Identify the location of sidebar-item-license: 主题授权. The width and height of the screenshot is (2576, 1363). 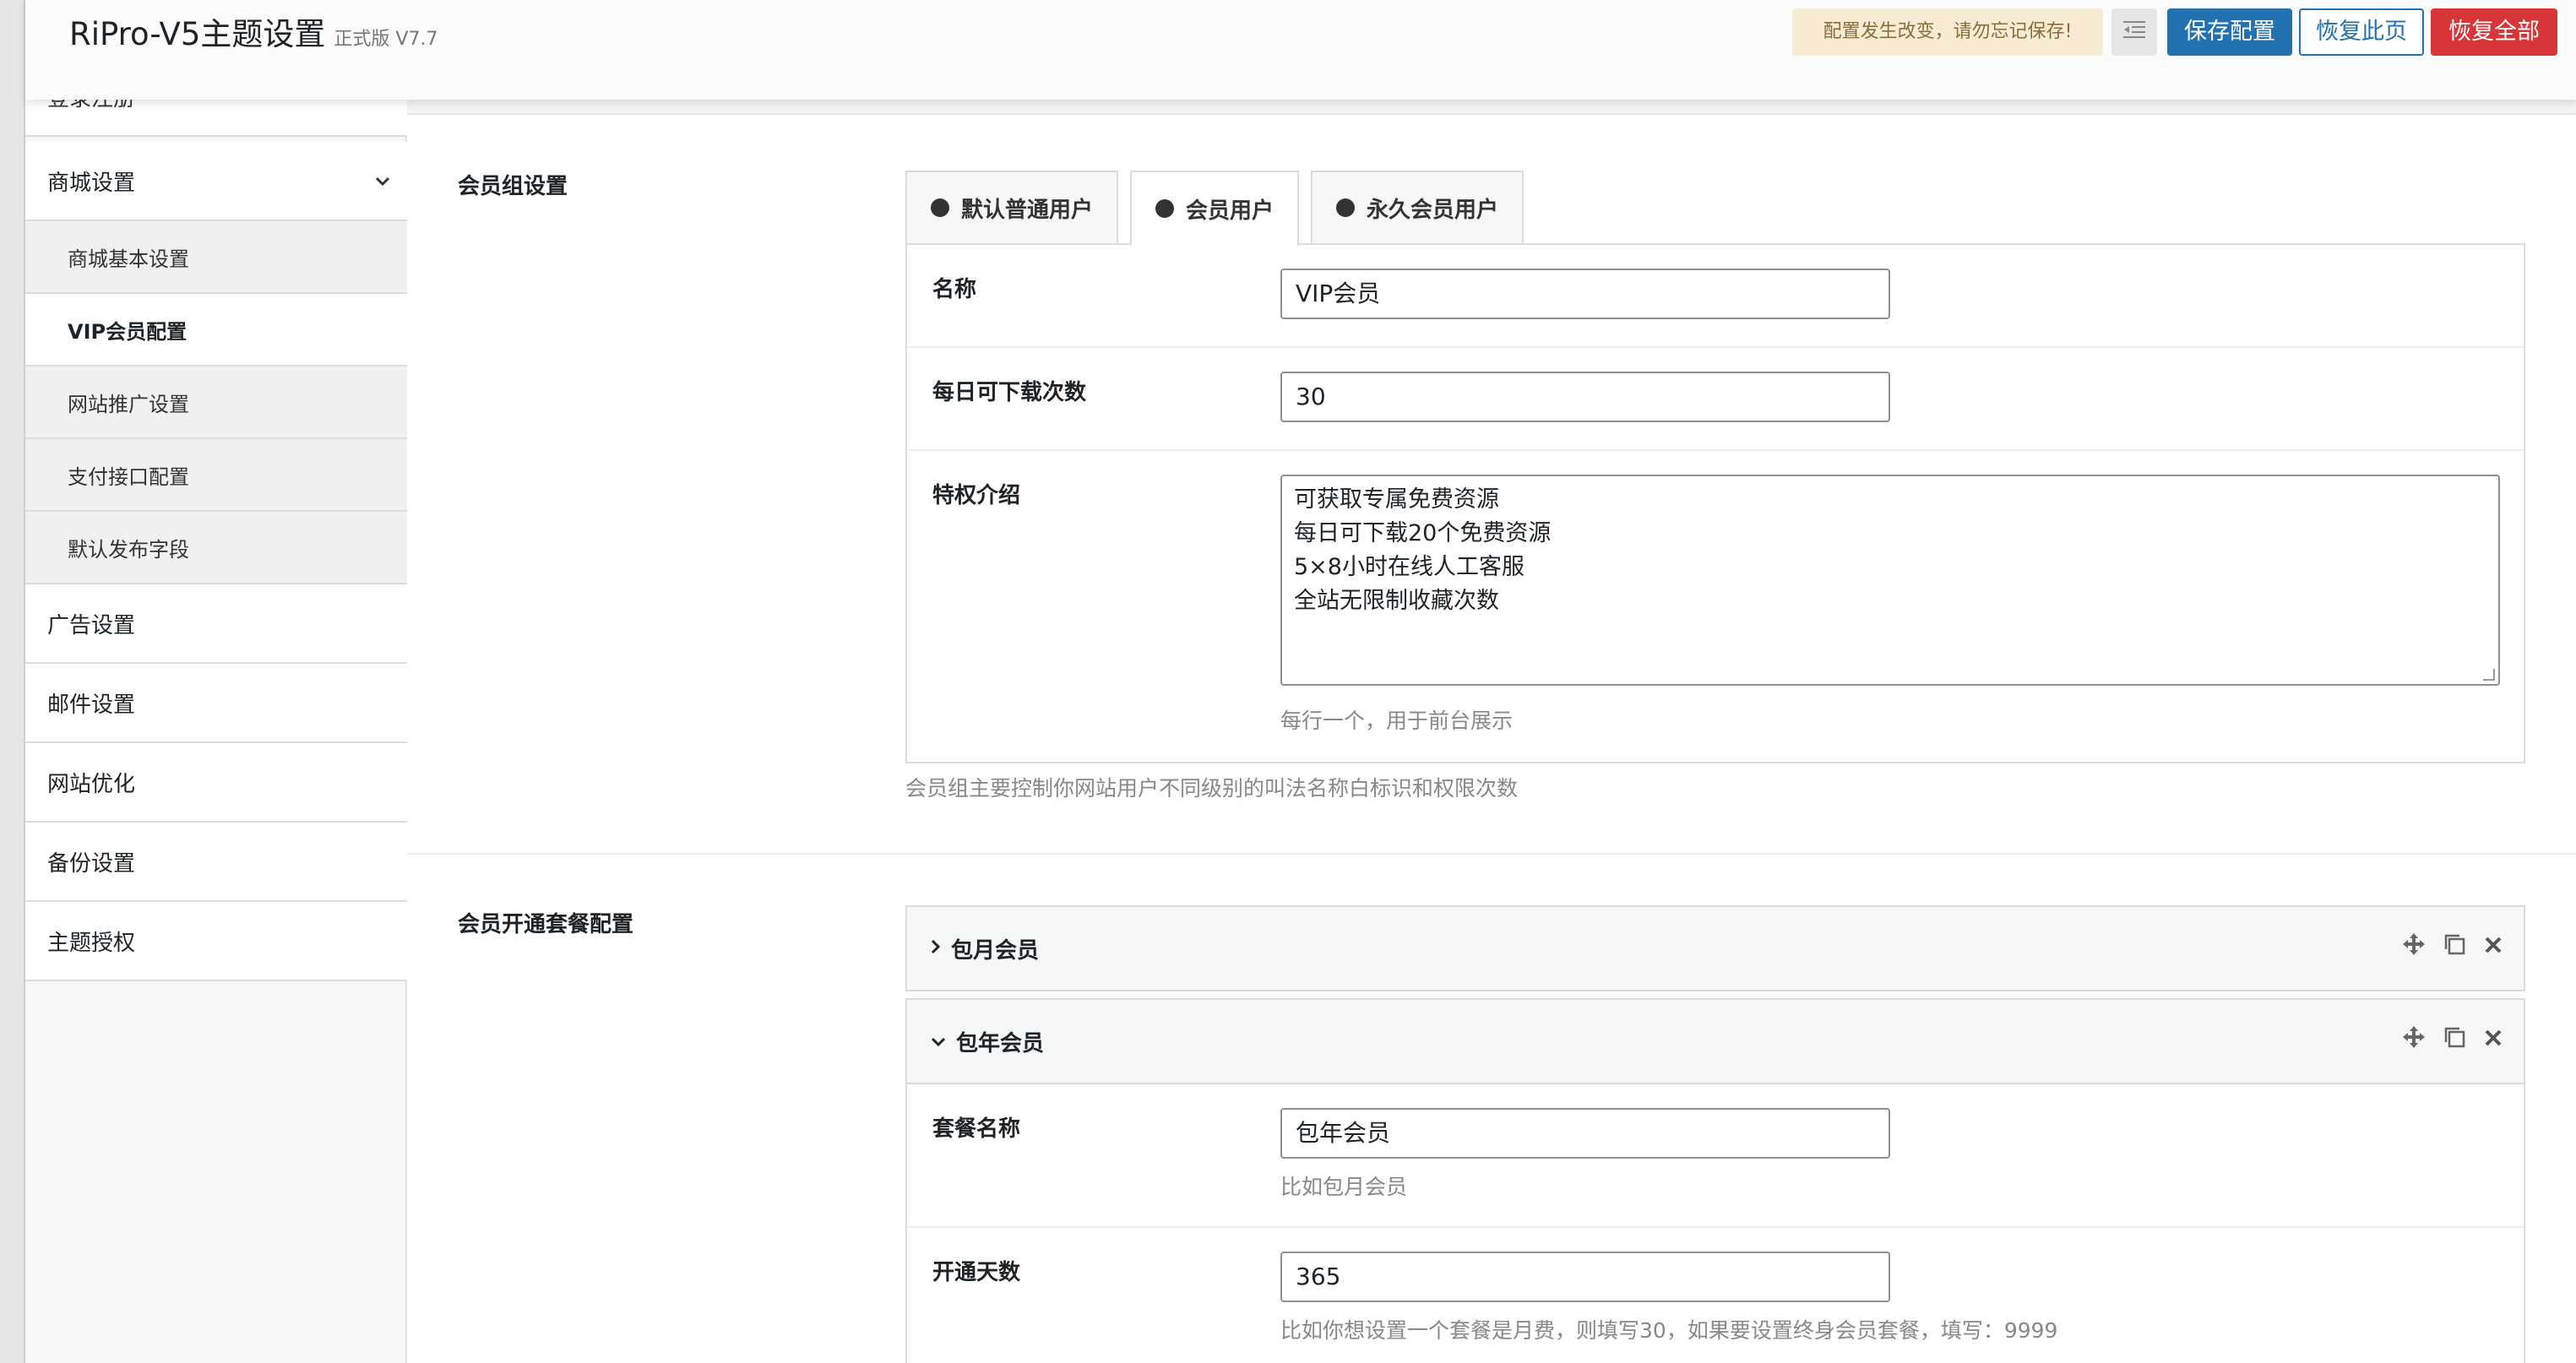
(216, 941).